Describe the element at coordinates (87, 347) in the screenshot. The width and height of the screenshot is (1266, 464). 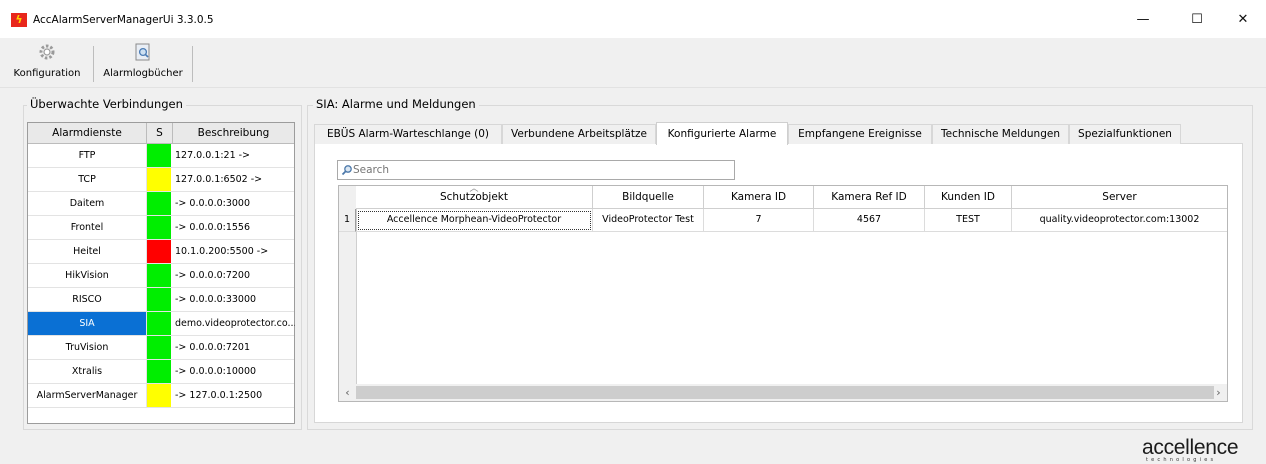
I see `connection-name: TruVision` at that location.